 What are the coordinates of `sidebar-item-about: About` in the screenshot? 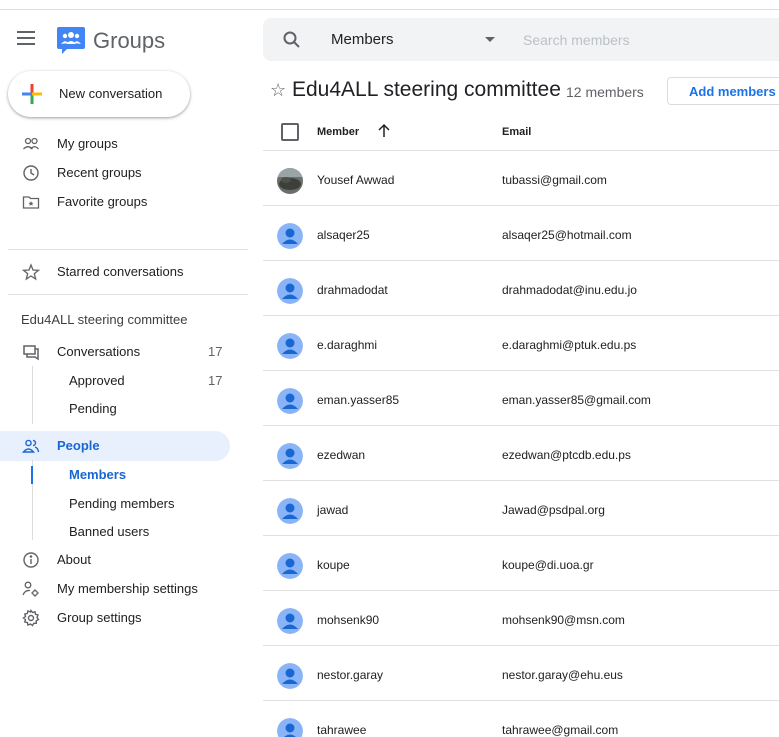 It's located at (125, 560).